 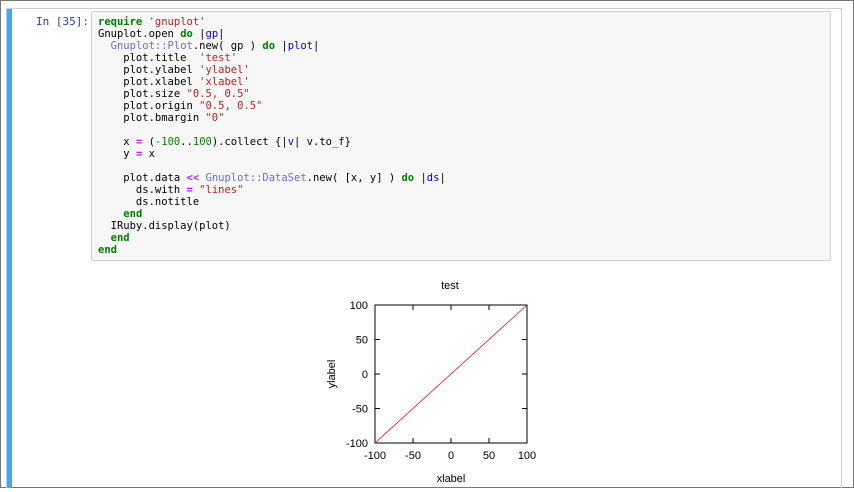 What do you see at coordinates (117, 154) in the screenshot?
I see `code-token: y` at bounding box center [117, 154].